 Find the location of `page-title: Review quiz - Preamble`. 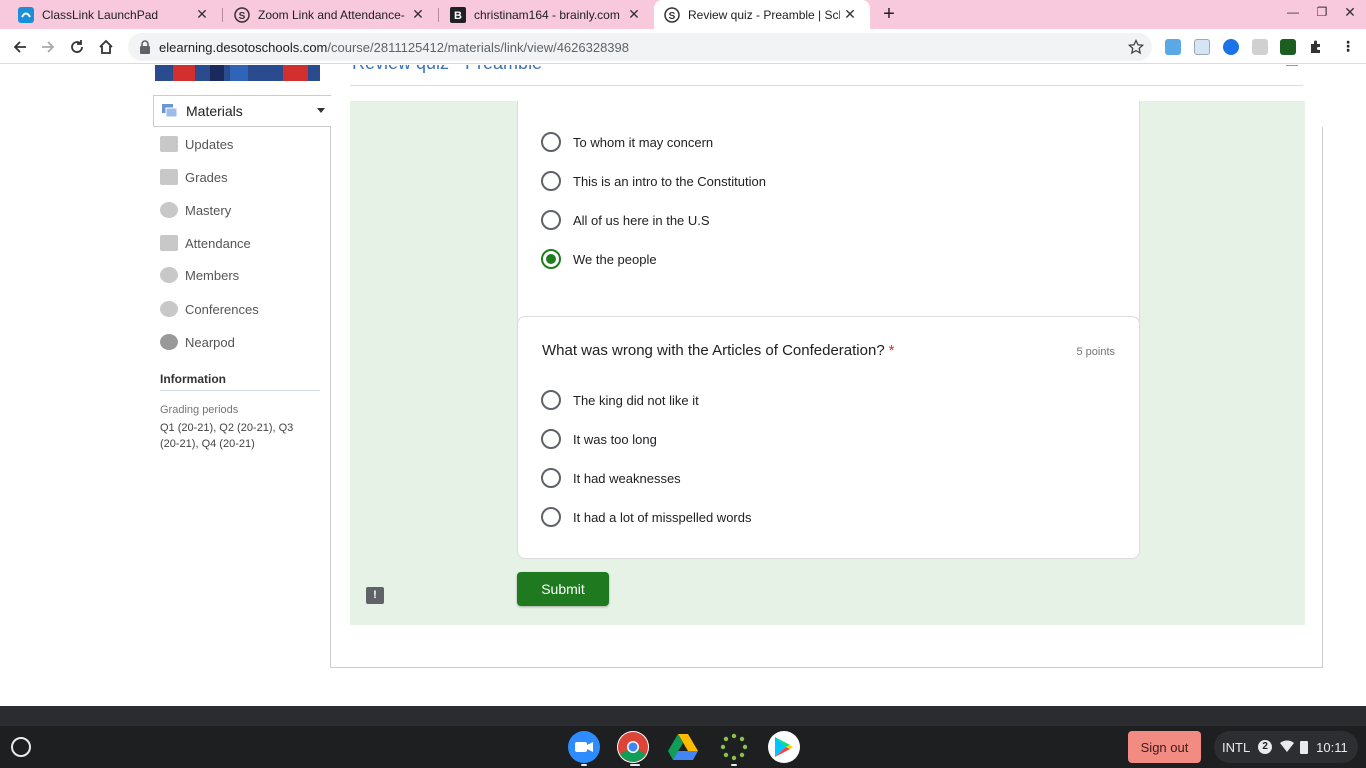

page-title: Review quiz - Preamble is located at coordinates (447, 69).